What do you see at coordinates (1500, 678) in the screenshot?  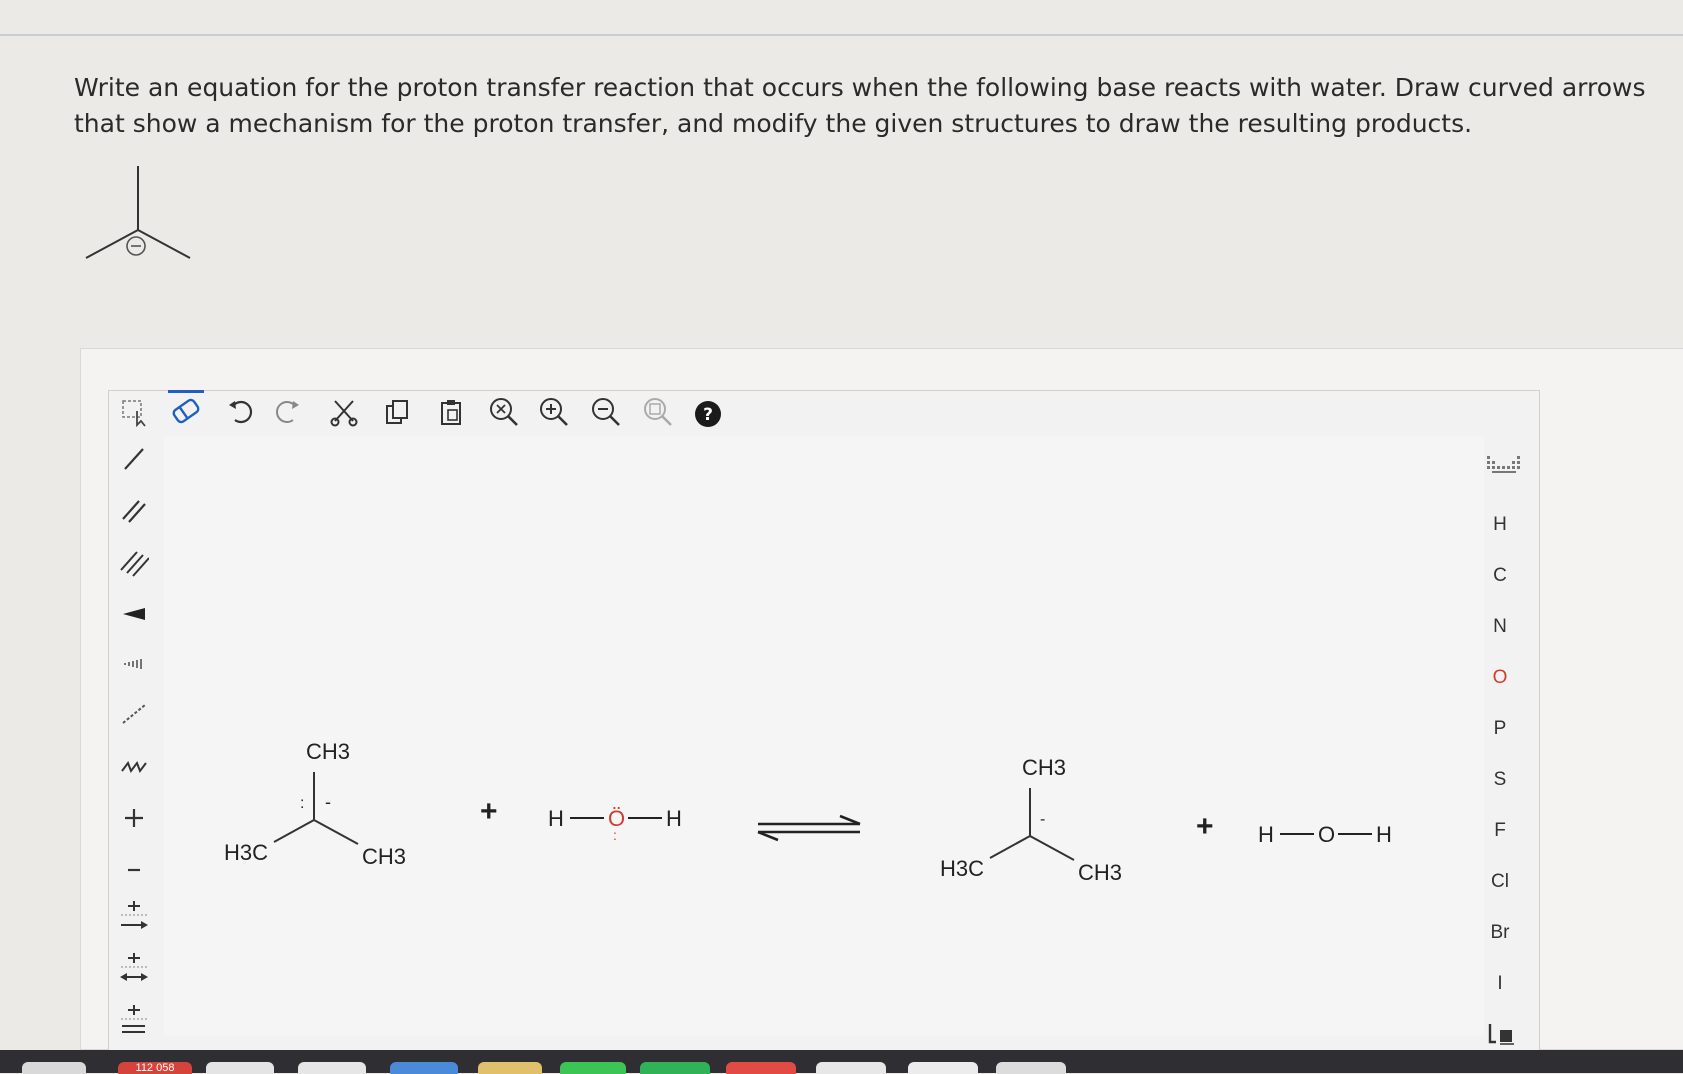 I see `element-o: O` at bounding box center [1500, 678].